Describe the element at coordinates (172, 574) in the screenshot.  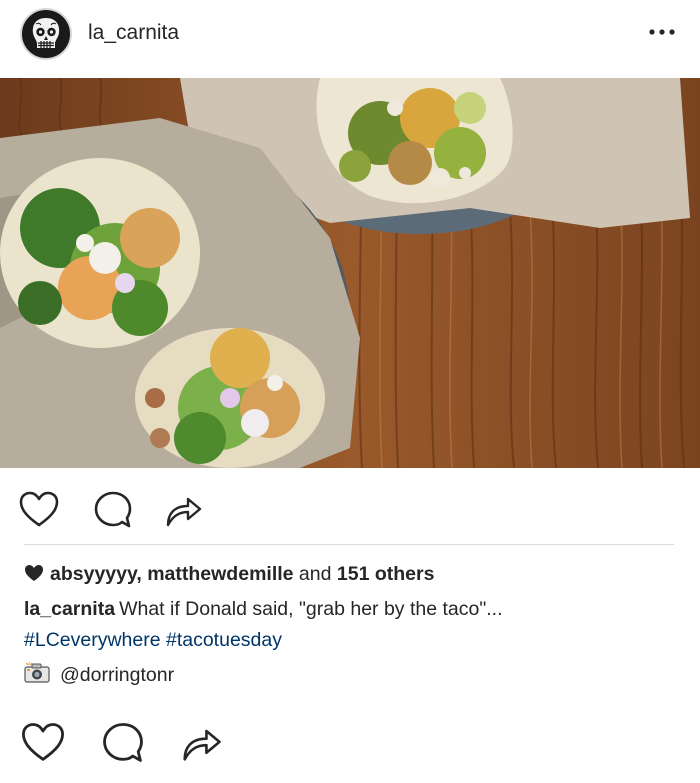
I see `likes-users: absyyyyy, matthewdemille` at that location.